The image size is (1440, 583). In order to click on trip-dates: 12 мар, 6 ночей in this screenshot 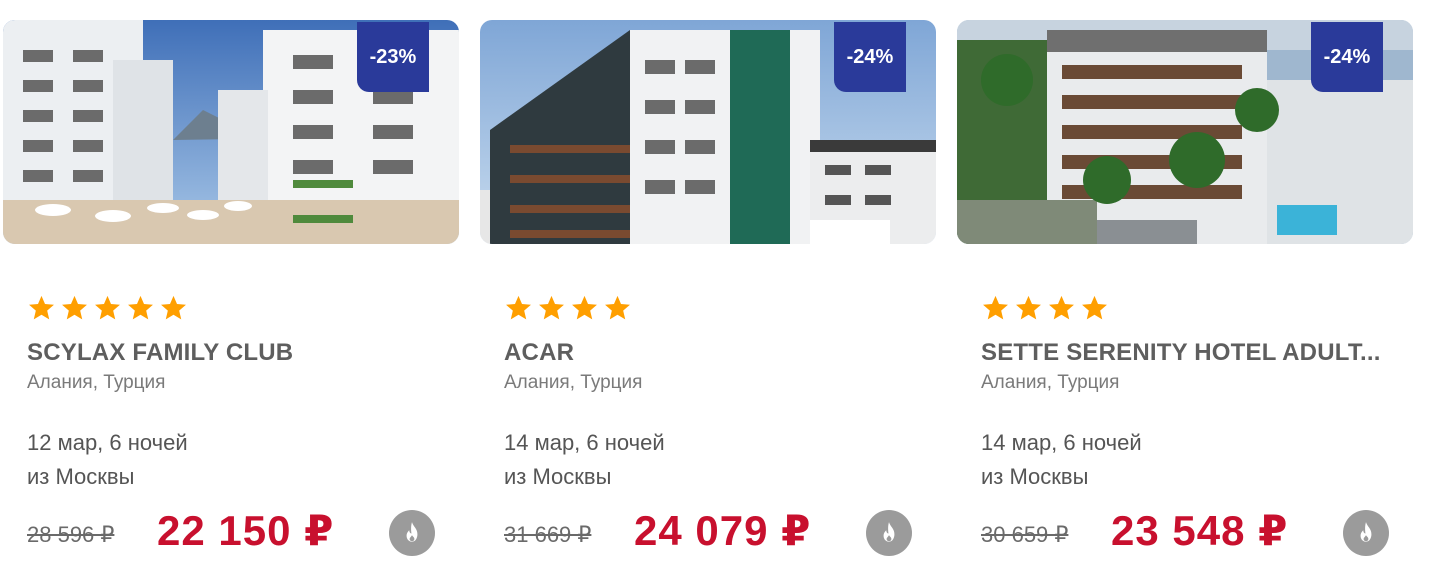, I will do `click(107, 442)`.